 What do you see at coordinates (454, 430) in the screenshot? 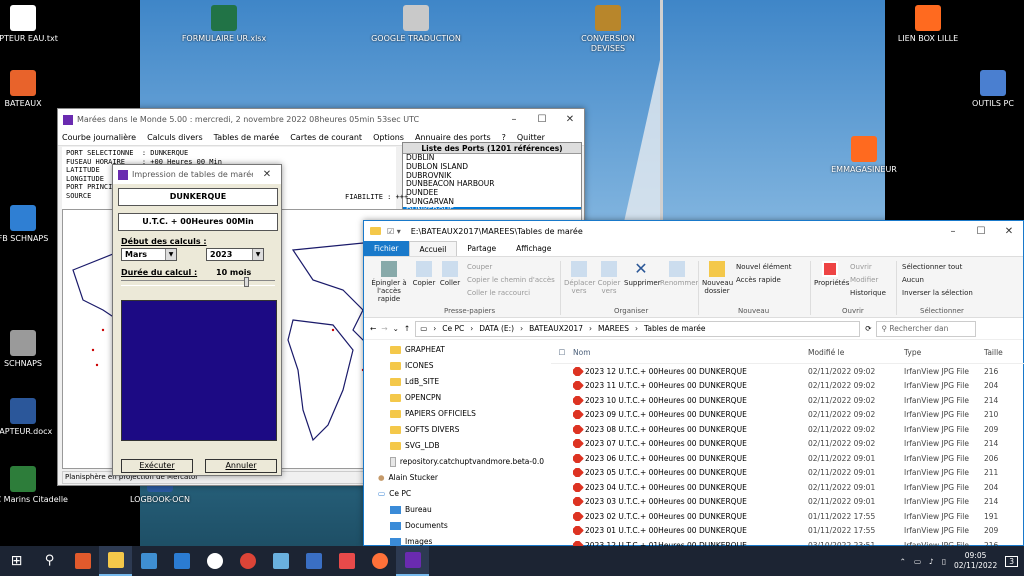
I see `nav-item: SOFTS DIVERS` at bounding box center [454, 430].